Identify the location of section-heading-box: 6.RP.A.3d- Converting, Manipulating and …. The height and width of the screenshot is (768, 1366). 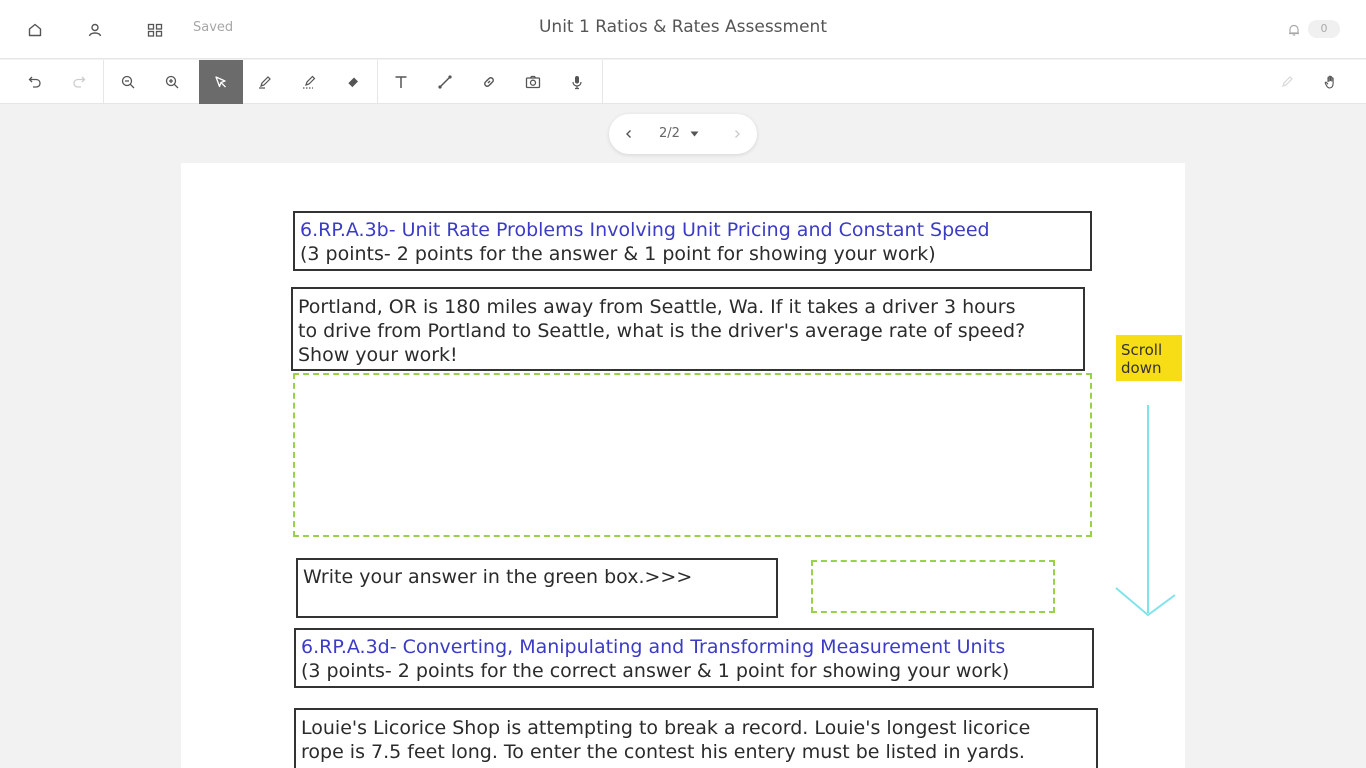
(694, 658).